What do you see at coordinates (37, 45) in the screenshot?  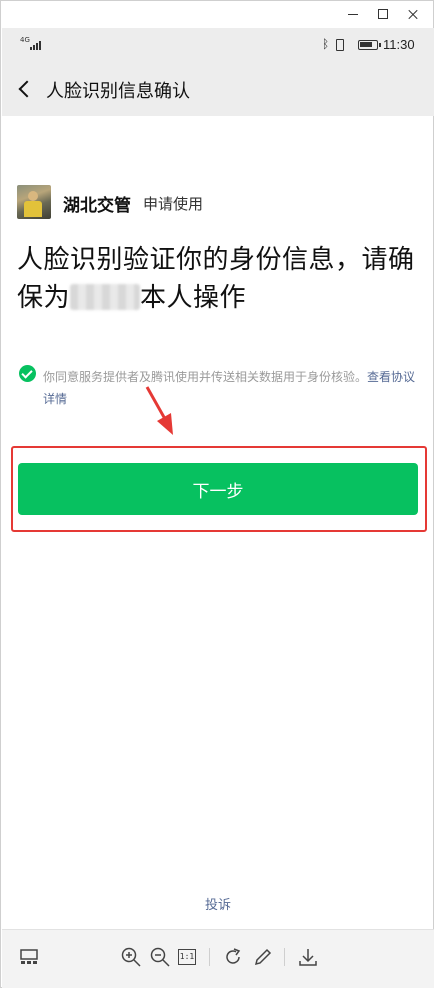 I see `signal-icon` at bounding box center [37, 45].